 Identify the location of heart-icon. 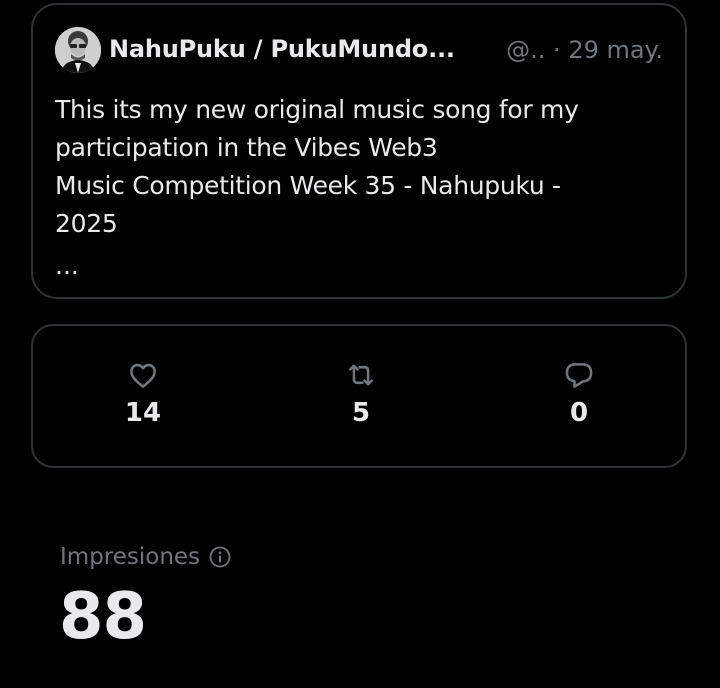
(143, 375).